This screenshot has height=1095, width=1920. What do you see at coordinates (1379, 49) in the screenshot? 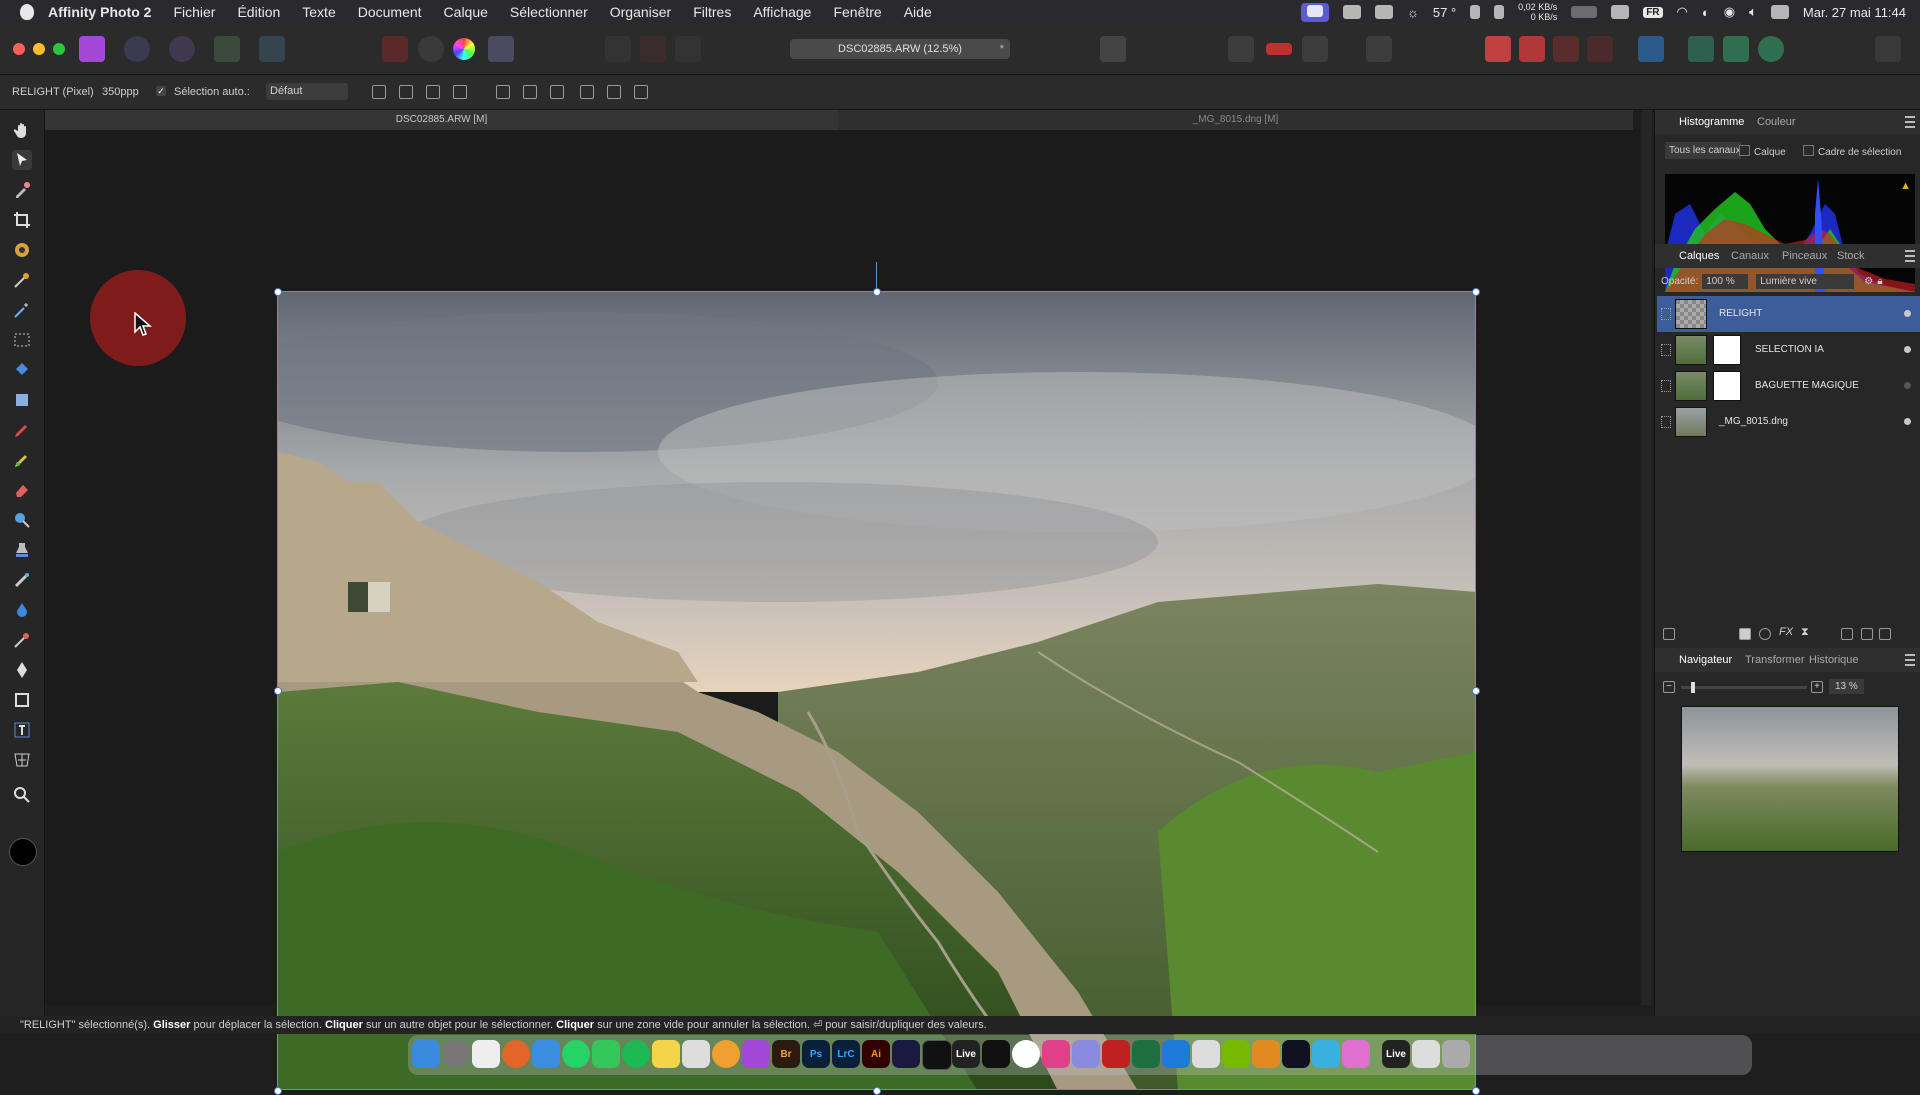
I see `chat-icon` at bounding box center [1379, 49].